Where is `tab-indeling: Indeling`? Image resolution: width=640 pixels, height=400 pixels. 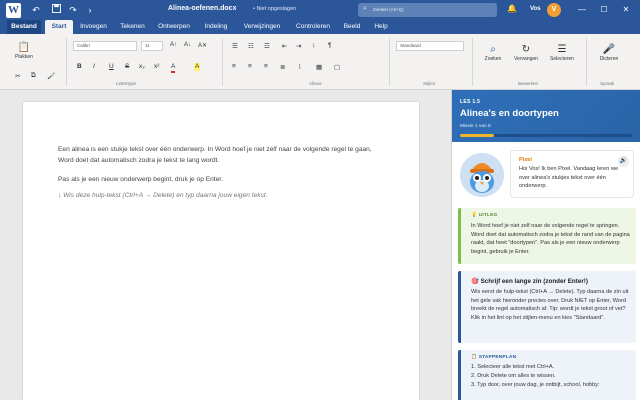
tab-indeling: Indeling is located at coordinates (216, 27).